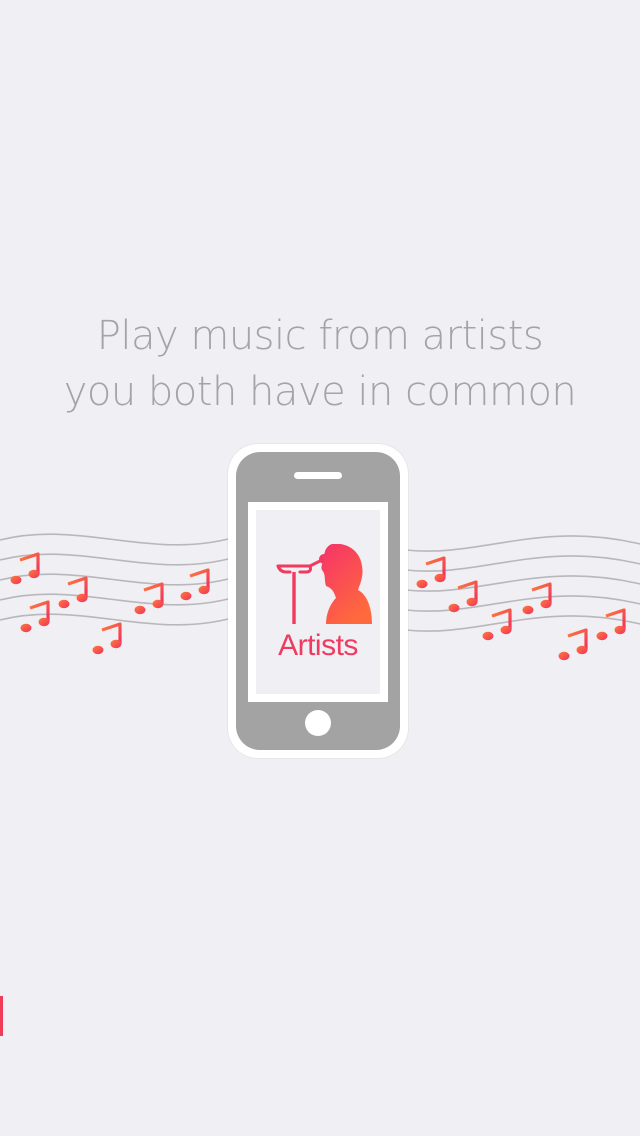 Image resolution: width=640 pixels, height=1136 pixels. What do you see at coordinates (320, 336) in the screenshot?
I see `headline-line-1: Play music from artists` at bounding box center [320, 336].